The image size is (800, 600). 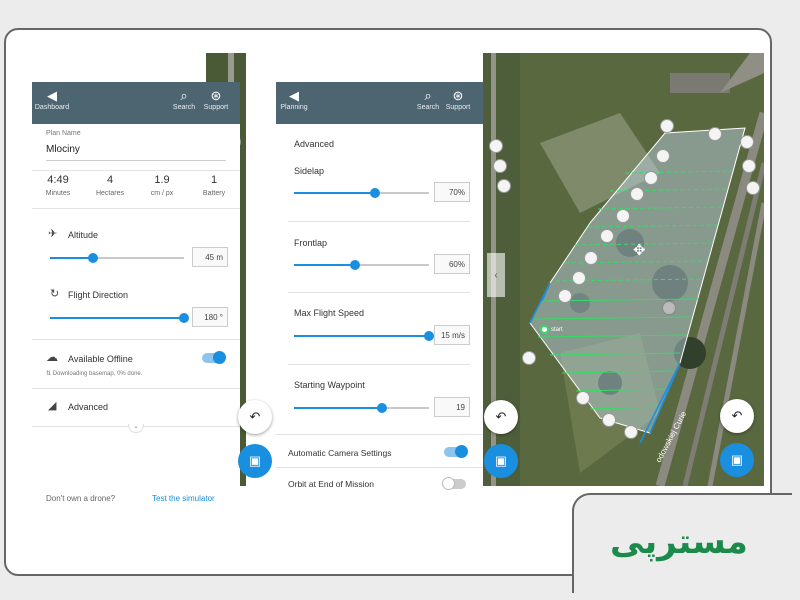 What do you see at coordinates (97, 374) in the screenshot?
I see `offline-status-text: Downloading basemap, 0% done.` at bounding box center [97, 374].